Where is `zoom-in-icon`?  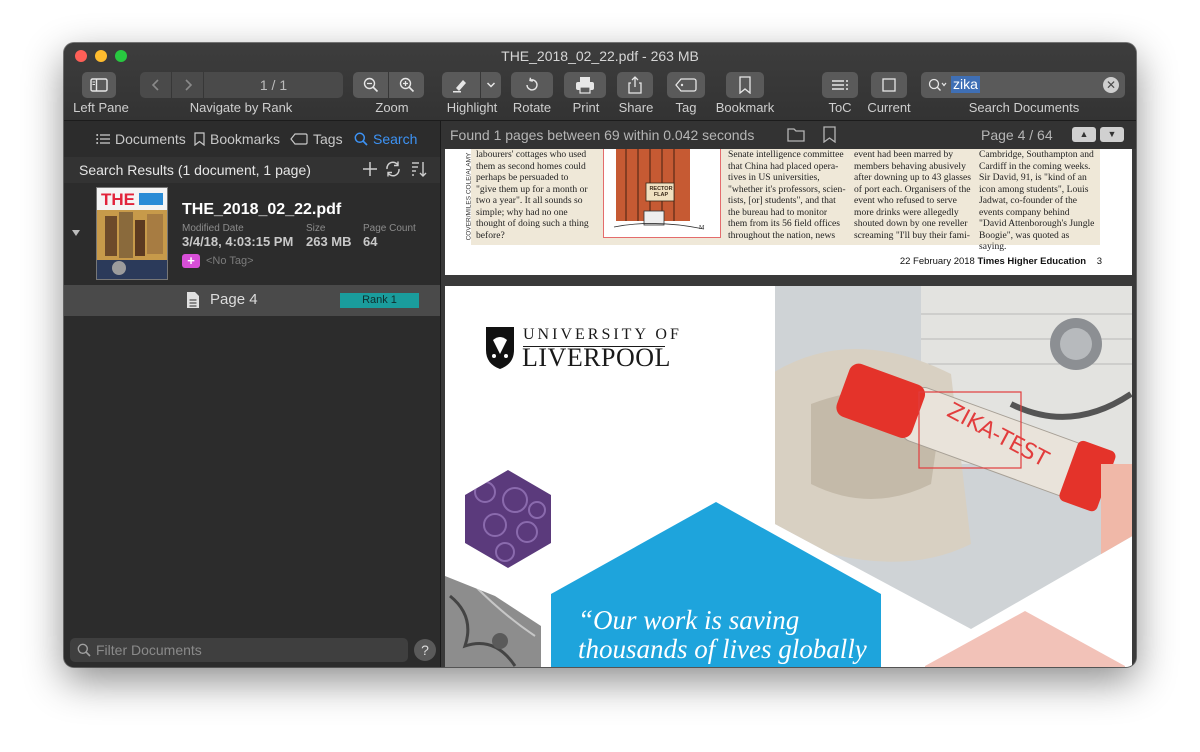 zoom-in-icon is located at coordinates (406, 85).